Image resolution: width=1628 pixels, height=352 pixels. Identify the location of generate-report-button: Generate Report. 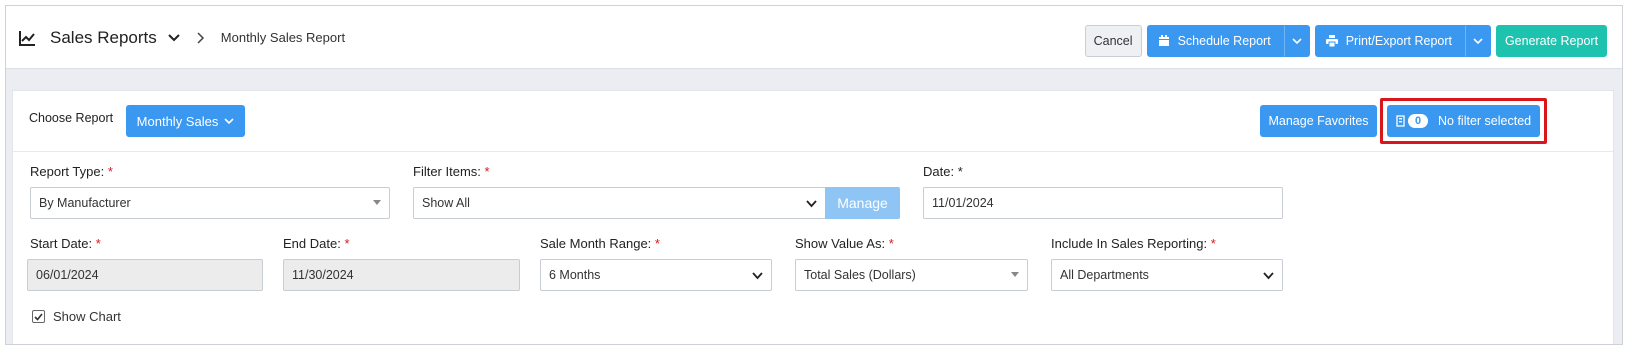
(1551, 41).